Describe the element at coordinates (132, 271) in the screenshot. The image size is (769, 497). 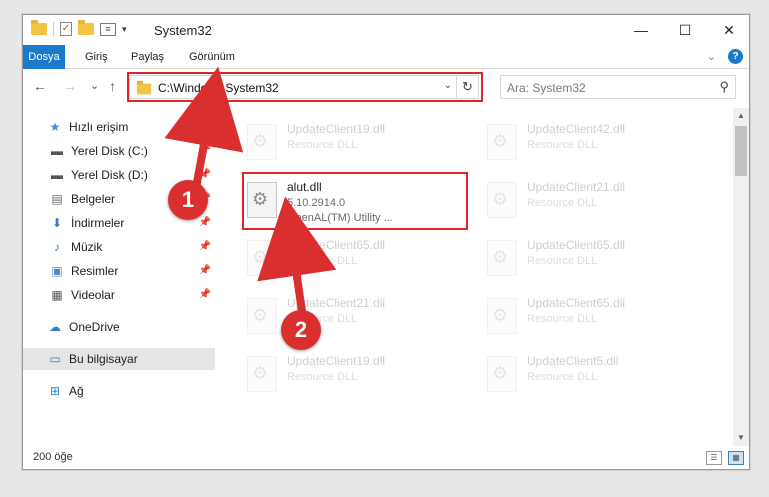
I see `sidebar-item-pictures: ▣ Resimler 📌` at that location.